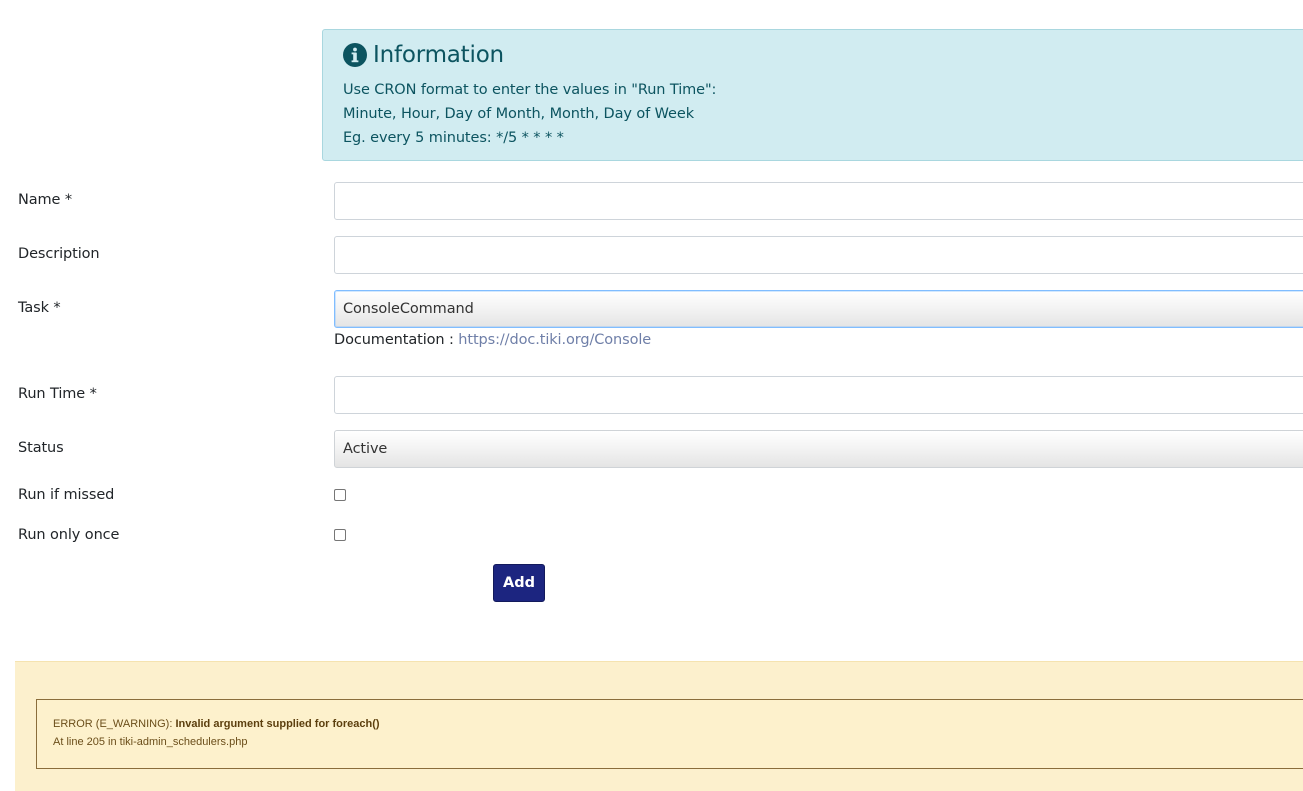 The image size is (1303, 791). What do you see at coordinates (66, 495) in the screenshot?
I see `run-if-missed-label: Run if missed` at bounding box center [66, 495].